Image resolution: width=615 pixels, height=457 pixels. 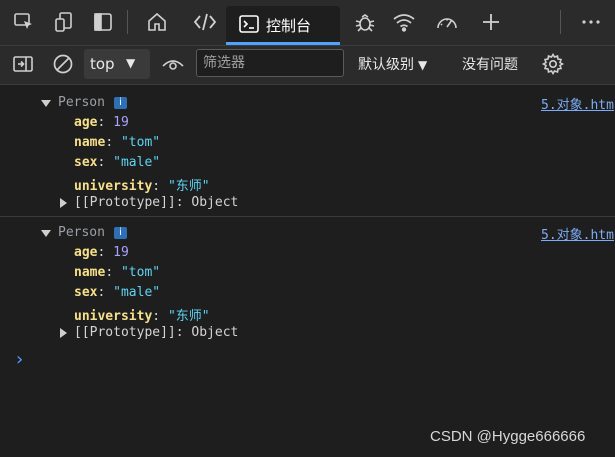 I want to click on filter-field, so click(x=270, y=63).